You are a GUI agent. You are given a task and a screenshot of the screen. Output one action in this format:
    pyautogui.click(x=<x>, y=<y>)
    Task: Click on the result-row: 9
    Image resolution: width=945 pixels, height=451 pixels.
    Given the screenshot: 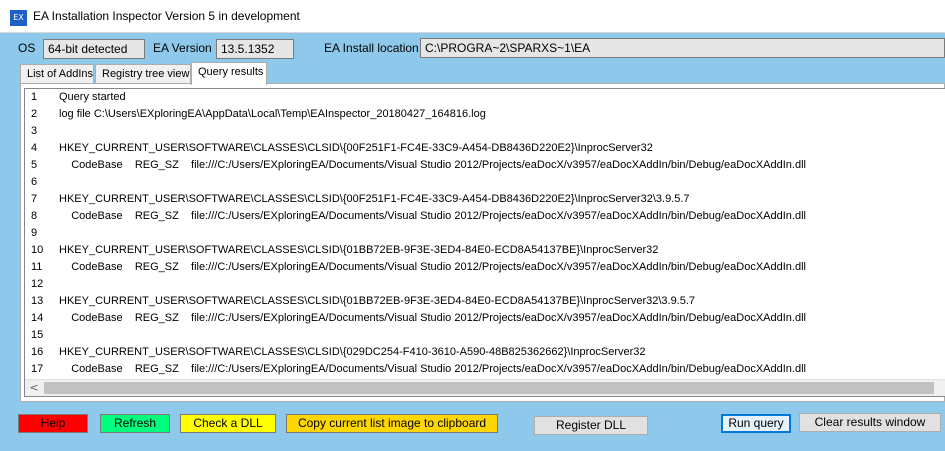 What is the action you would take?
    pyautogui.click(x=485, y=233)
    